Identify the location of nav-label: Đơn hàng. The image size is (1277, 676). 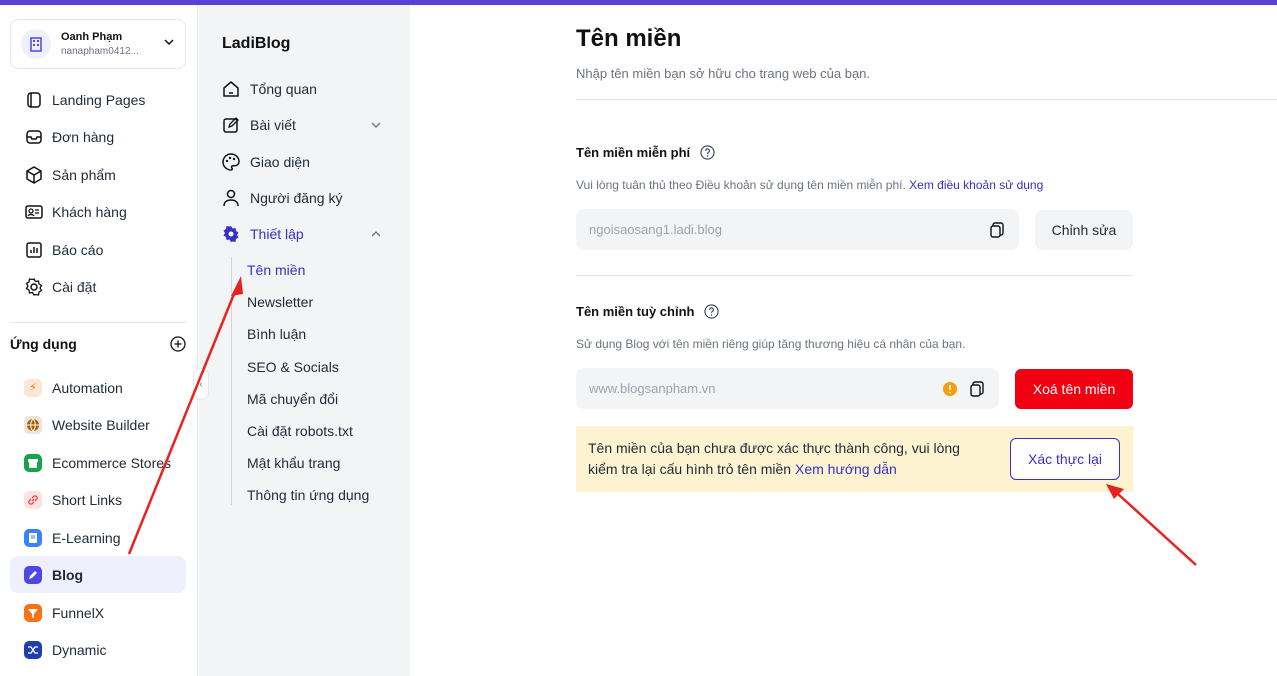
(83, 137).